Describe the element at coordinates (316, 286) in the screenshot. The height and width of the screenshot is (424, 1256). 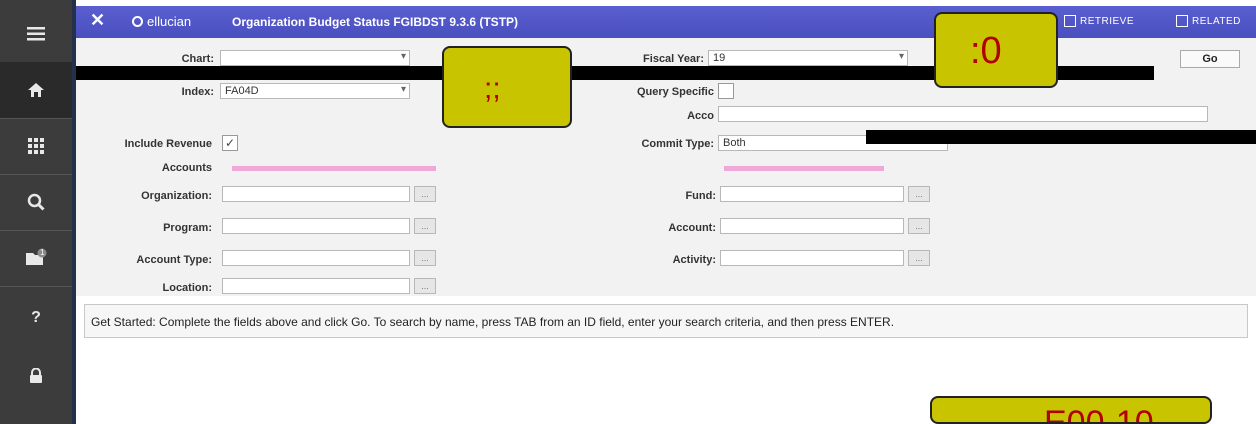
I see `location-field` at that location.